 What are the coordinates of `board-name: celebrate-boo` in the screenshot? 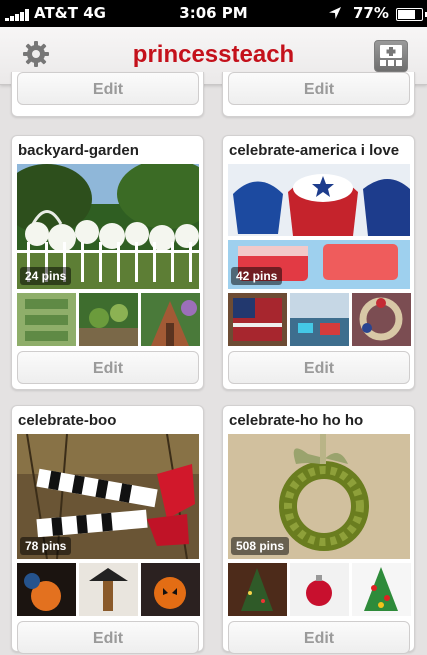 It's located at (67, 420).